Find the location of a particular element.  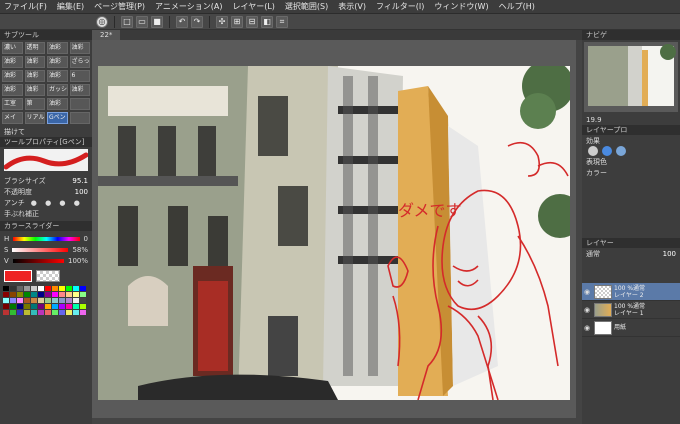

layer-row: ◉ 100 %通常 レイヤー 1 is located at coordinates (631, 310).